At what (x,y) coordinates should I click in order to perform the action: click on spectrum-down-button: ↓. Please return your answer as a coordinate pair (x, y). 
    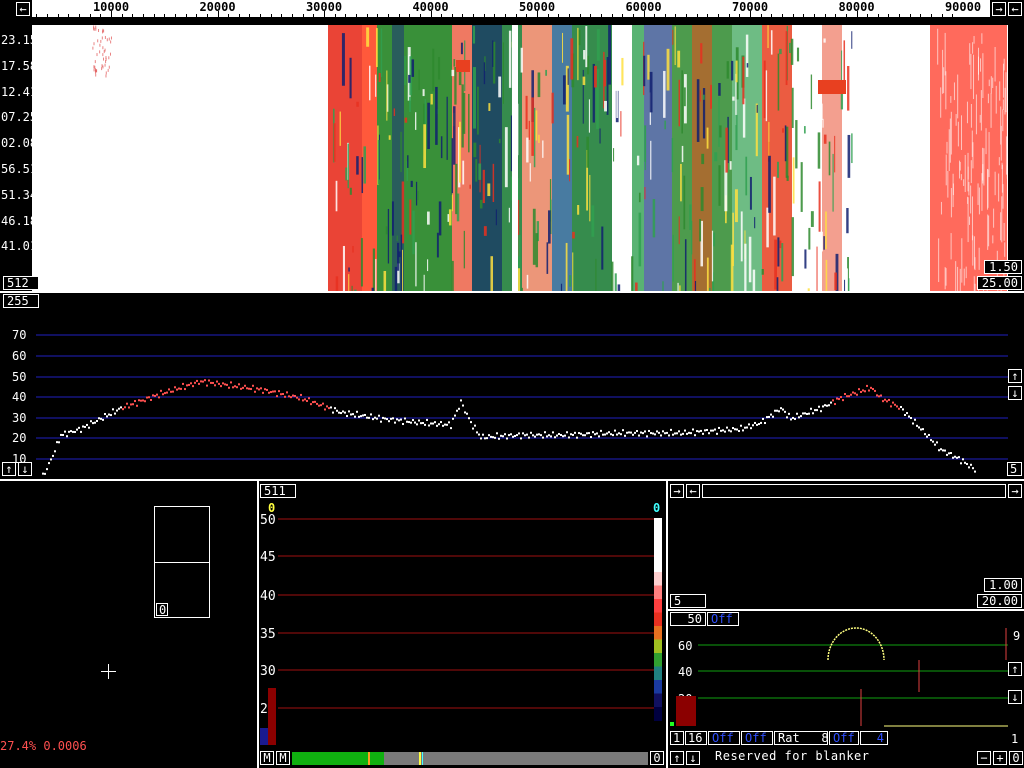
    Looking at the image, I should click on (1015, 393).